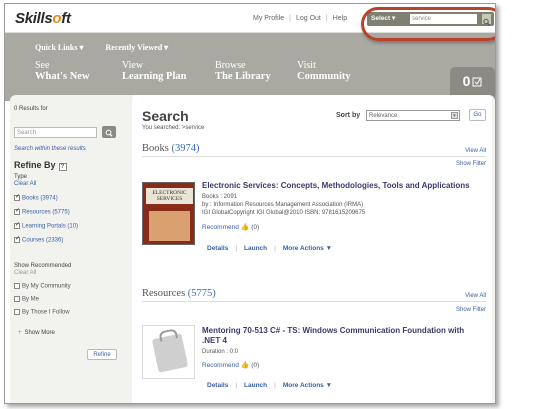 This screenshot has height=409, width=533. What do you see at coordinates (169, 226) in the screenshot?
I see `cover-image` at bounding box center [169, 226].